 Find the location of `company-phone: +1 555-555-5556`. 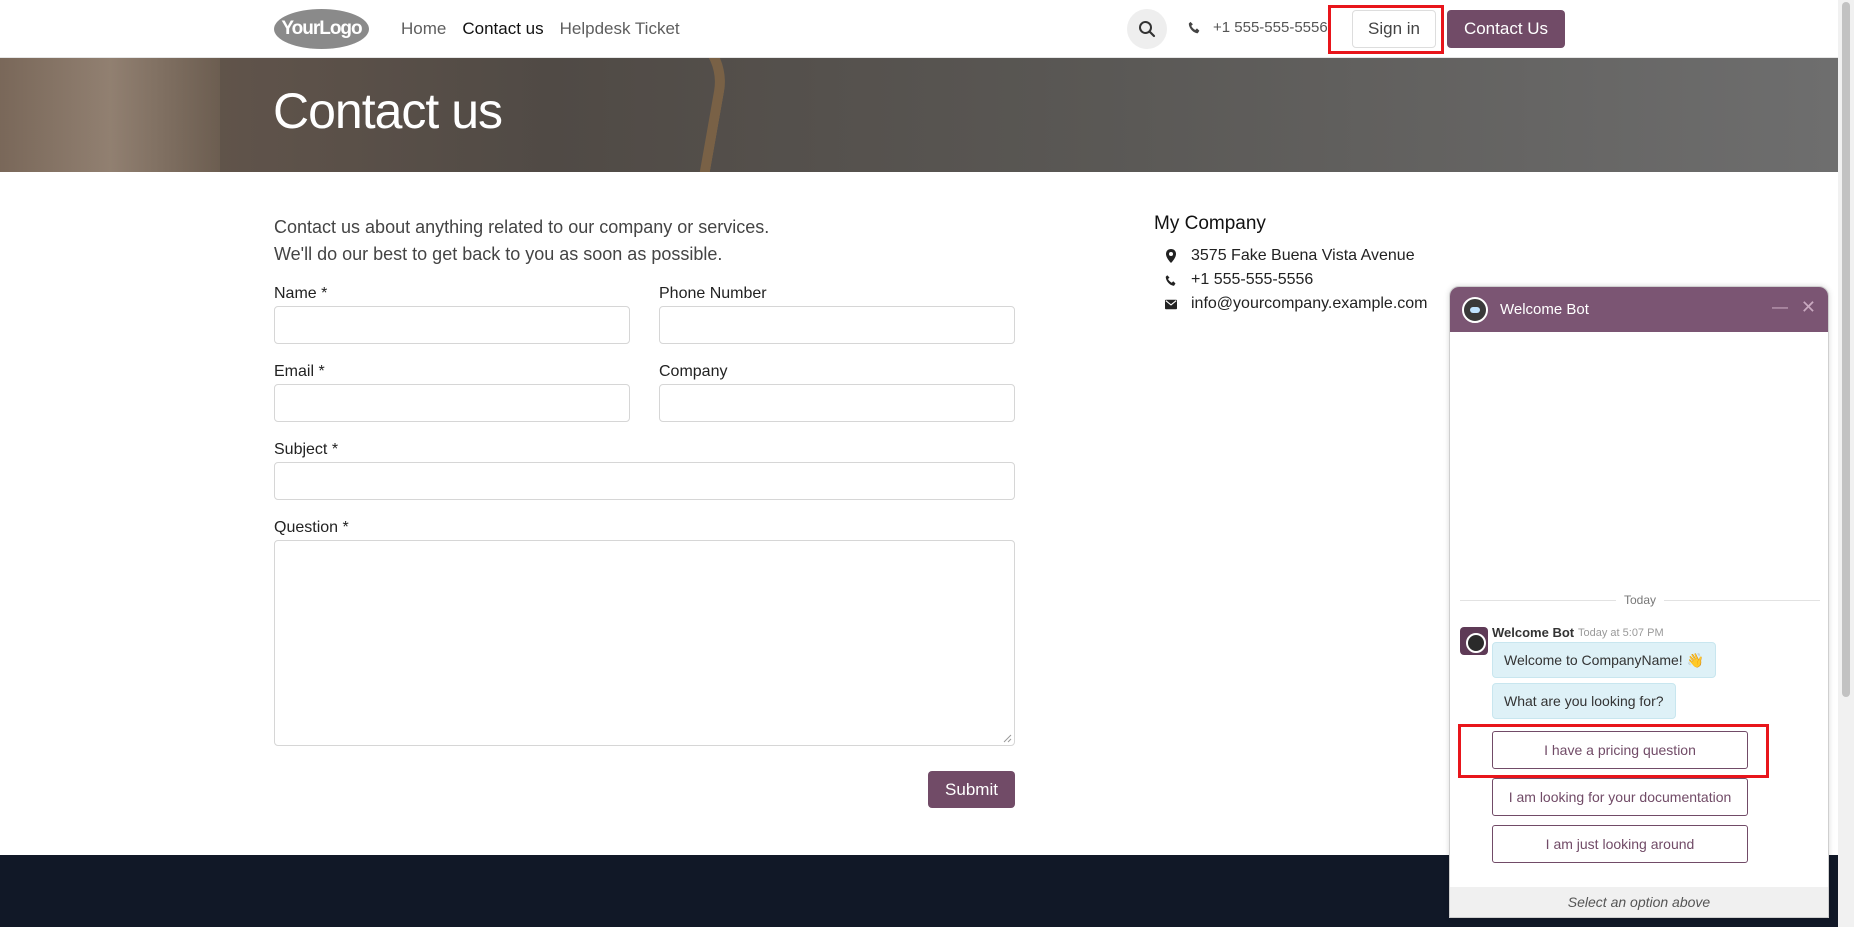

company-phone: +1 555-555-5556 is located at coordinates (1239, 280).